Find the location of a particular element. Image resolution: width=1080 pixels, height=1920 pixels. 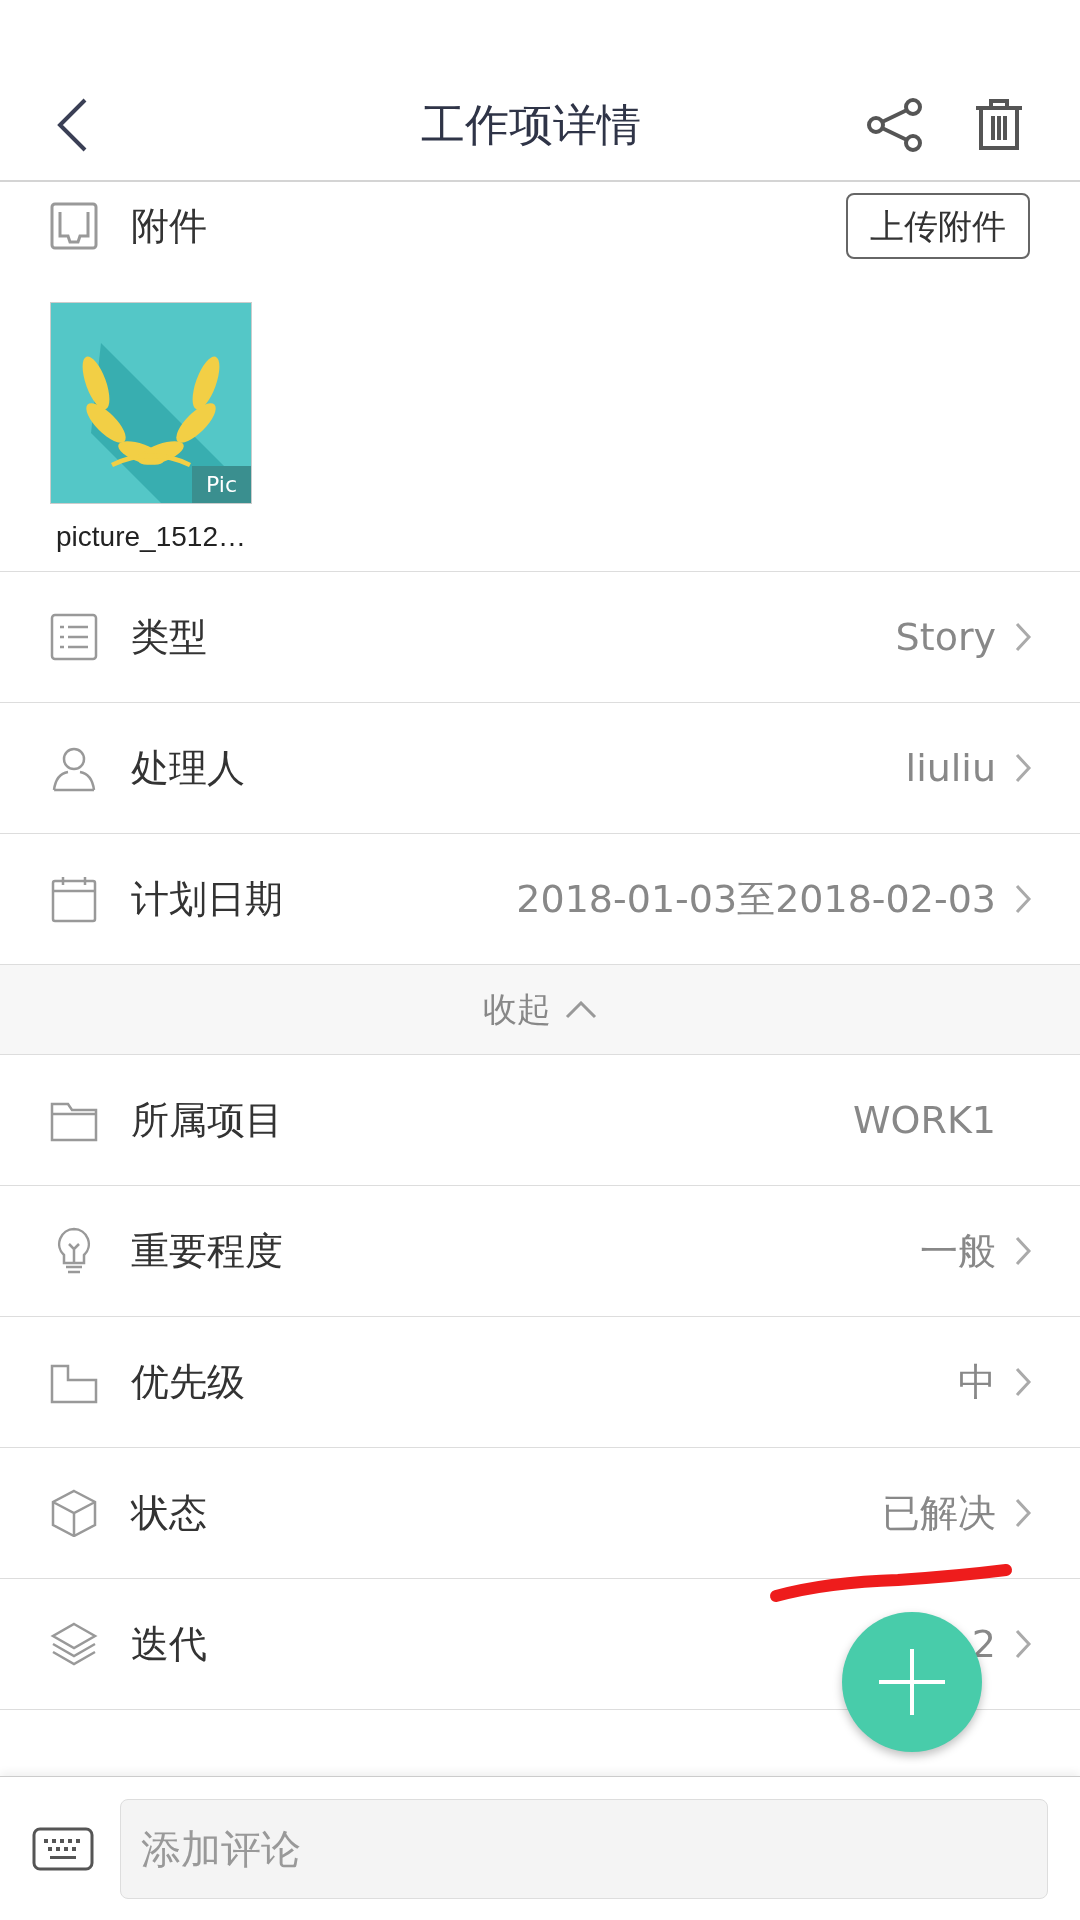

field-value: 一般 is located at coordinates (958, 1251).